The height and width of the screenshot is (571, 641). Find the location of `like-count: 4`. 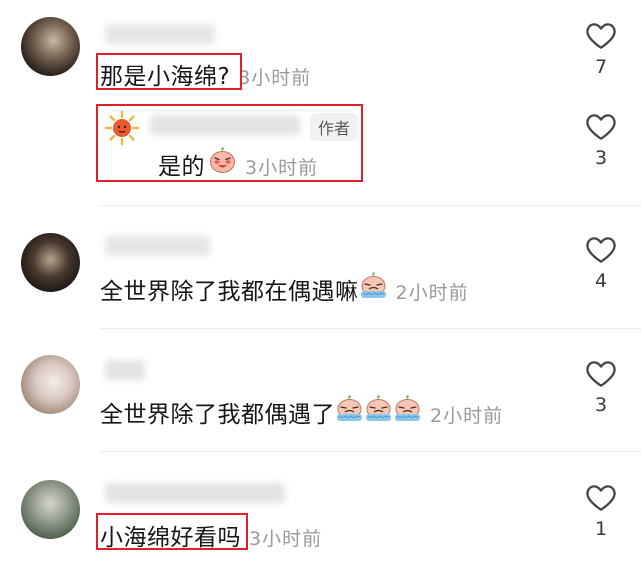

like-count: 4 is located at coordinates (601, 281).